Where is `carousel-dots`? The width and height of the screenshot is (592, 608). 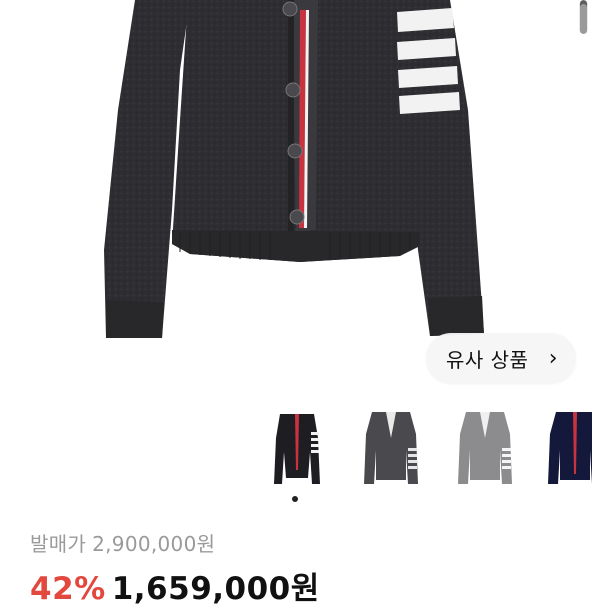 carousel-dots is located at coordinates (296, 497).